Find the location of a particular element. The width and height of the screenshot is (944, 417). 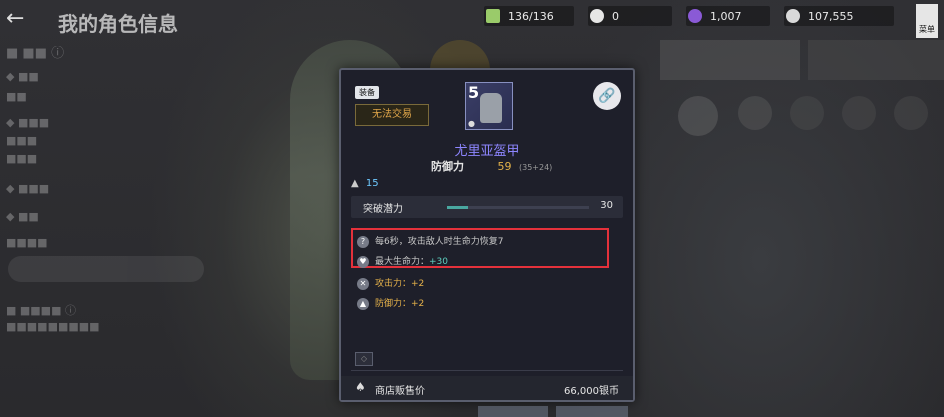

purple-gem-icon is located at coordinates (695, 16).